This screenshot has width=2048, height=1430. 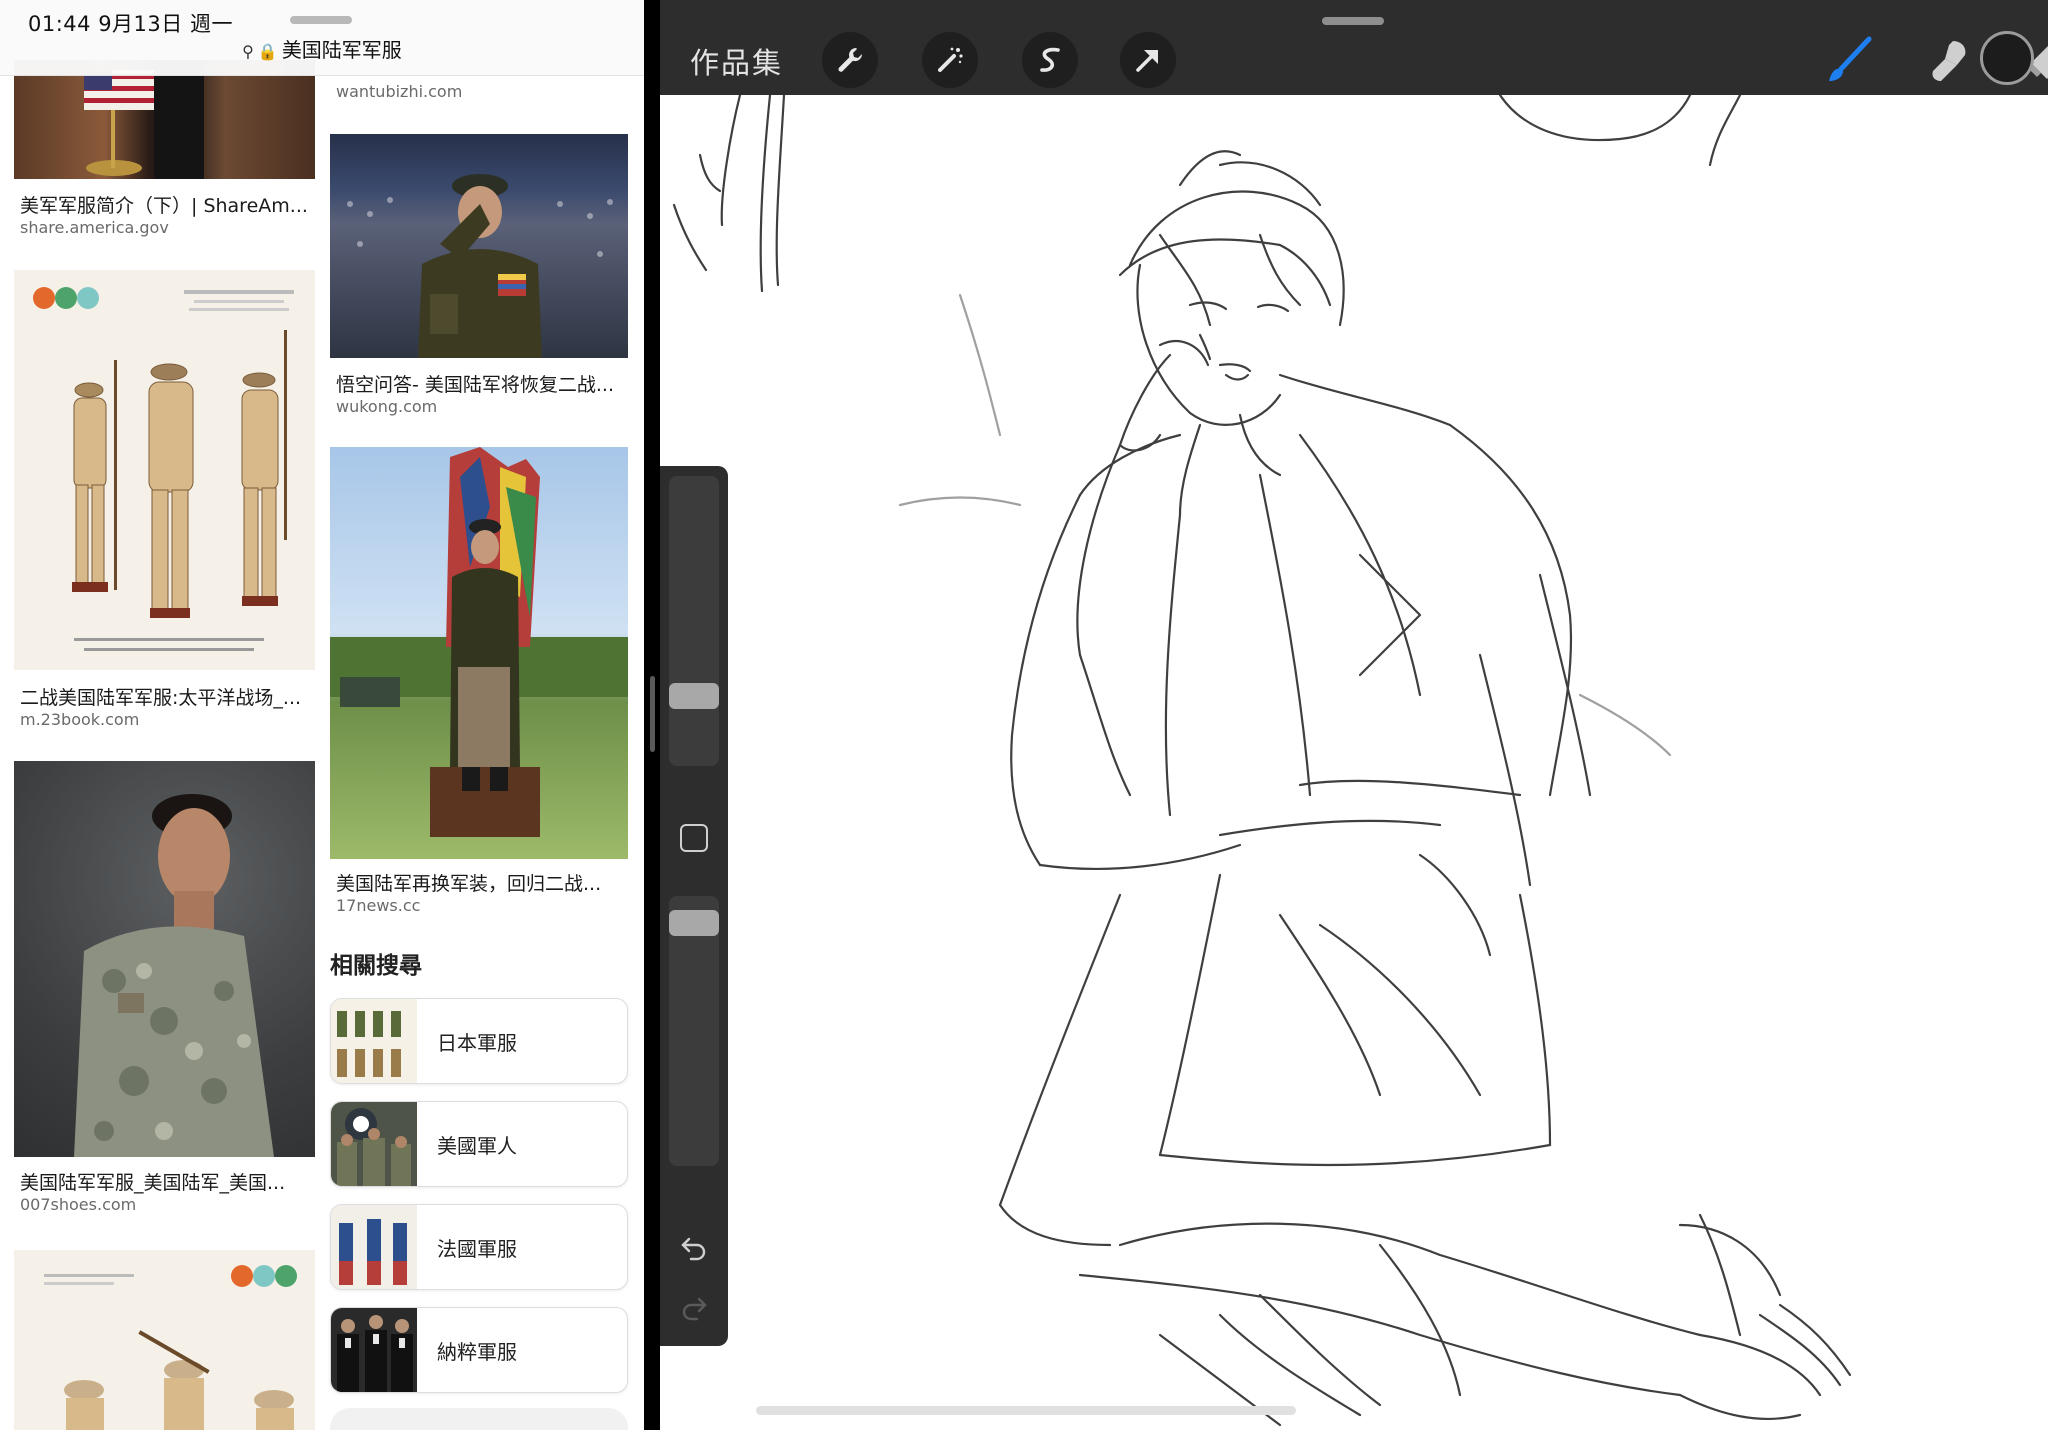 I want to click on adjustments-button, so click(x=950, y=60).